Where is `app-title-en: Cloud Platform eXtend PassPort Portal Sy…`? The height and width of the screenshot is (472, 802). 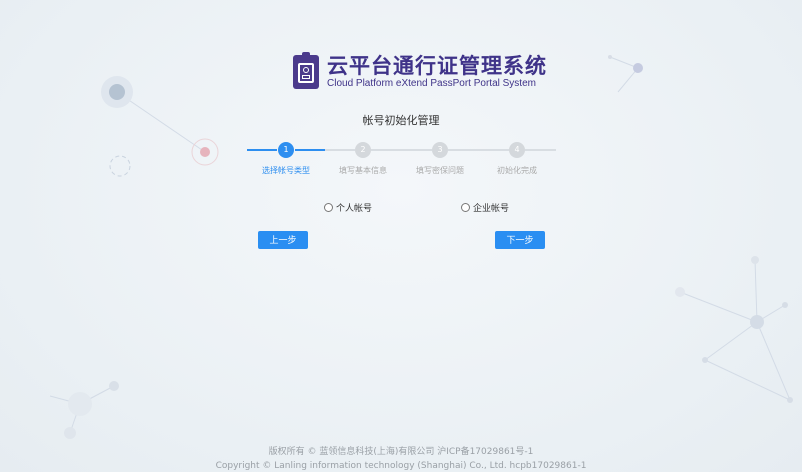 app-title-en: Cloud Platform eXtend PassPort Portal Sy… is located at coordinates (431, 83).